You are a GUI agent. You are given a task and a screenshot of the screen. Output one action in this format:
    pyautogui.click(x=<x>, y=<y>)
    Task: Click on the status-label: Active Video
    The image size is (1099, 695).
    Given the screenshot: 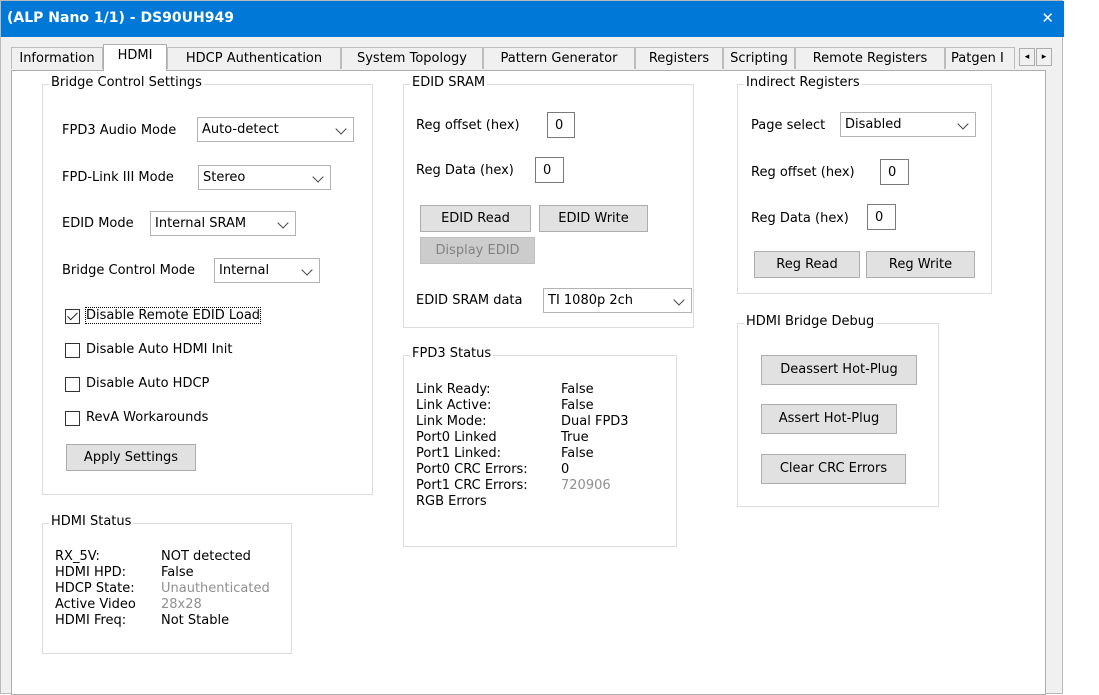 What is the action you would take?
    pyautogui.click(x=95, y=604)
    